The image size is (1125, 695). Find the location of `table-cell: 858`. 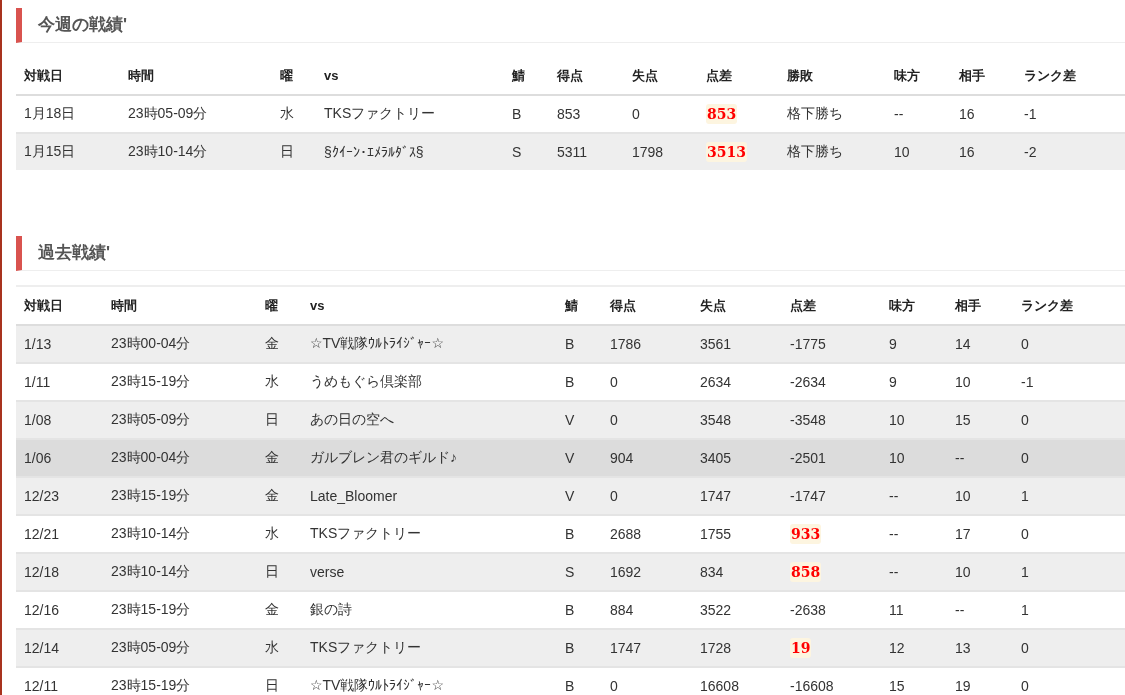

table-cell: 858 is located at coordinates (806, 572).